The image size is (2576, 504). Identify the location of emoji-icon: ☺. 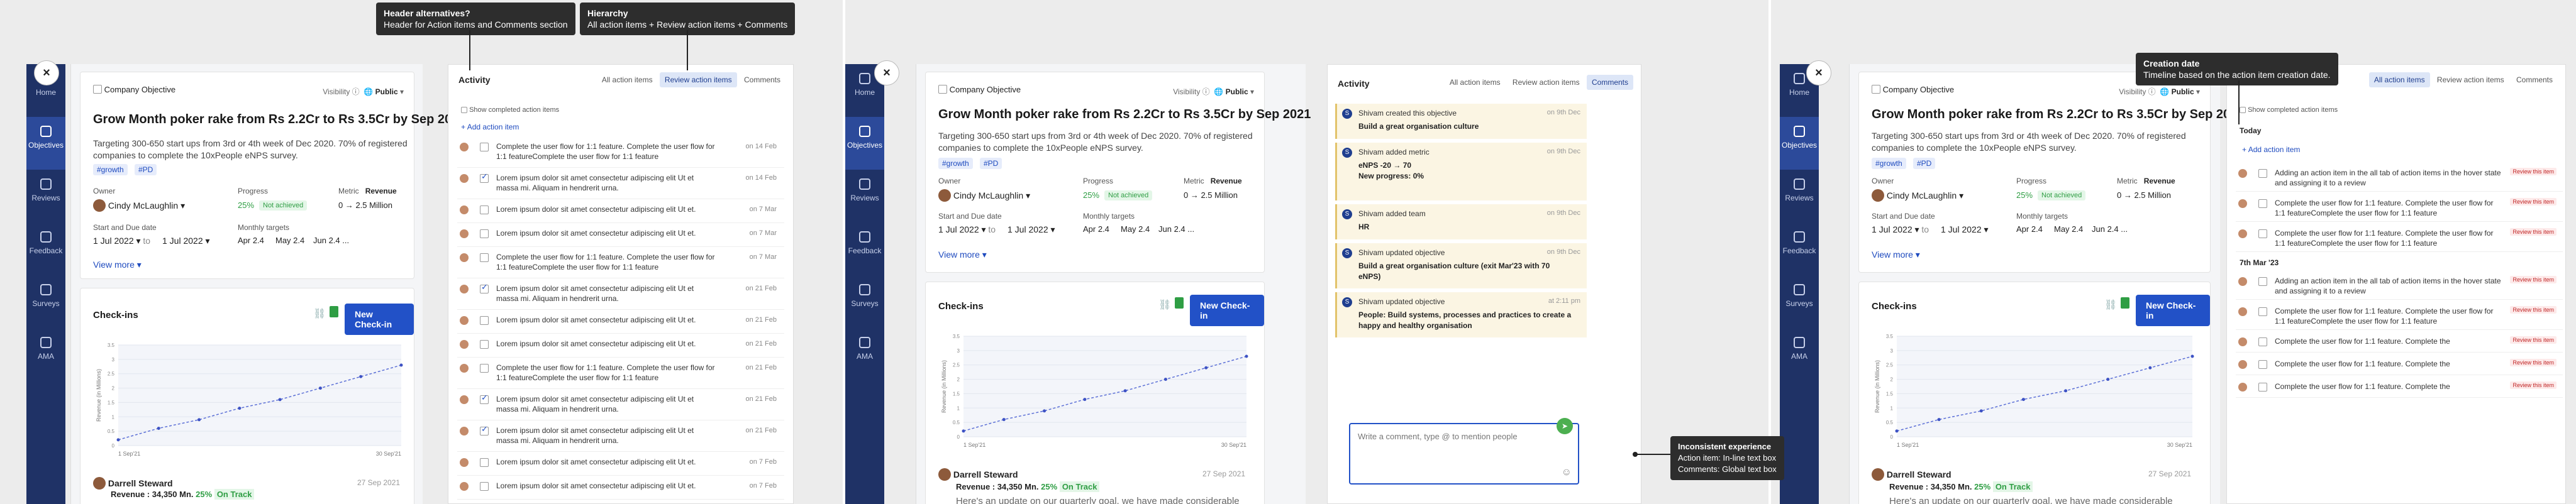
(1567, 473).